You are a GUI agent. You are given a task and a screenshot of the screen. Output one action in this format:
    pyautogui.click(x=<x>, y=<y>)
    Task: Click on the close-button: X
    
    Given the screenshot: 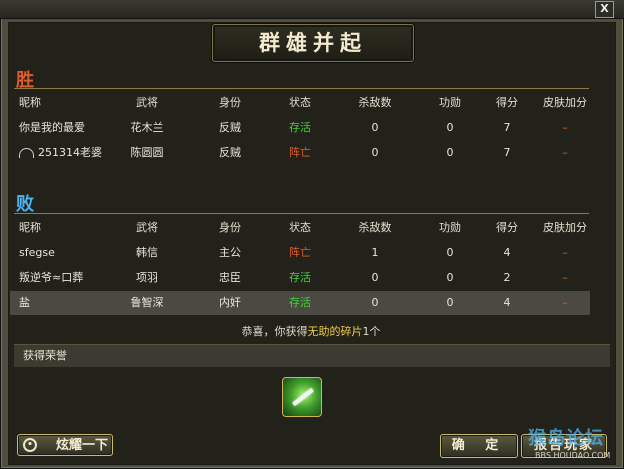 What is the action you would take?
    pyautogui.click(x=604, y=9)
    